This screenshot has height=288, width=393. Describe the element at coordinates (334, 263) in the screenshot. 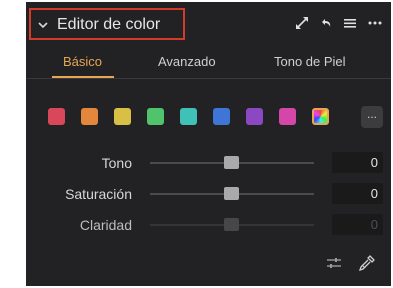

I see `sliders-icon` at that location.